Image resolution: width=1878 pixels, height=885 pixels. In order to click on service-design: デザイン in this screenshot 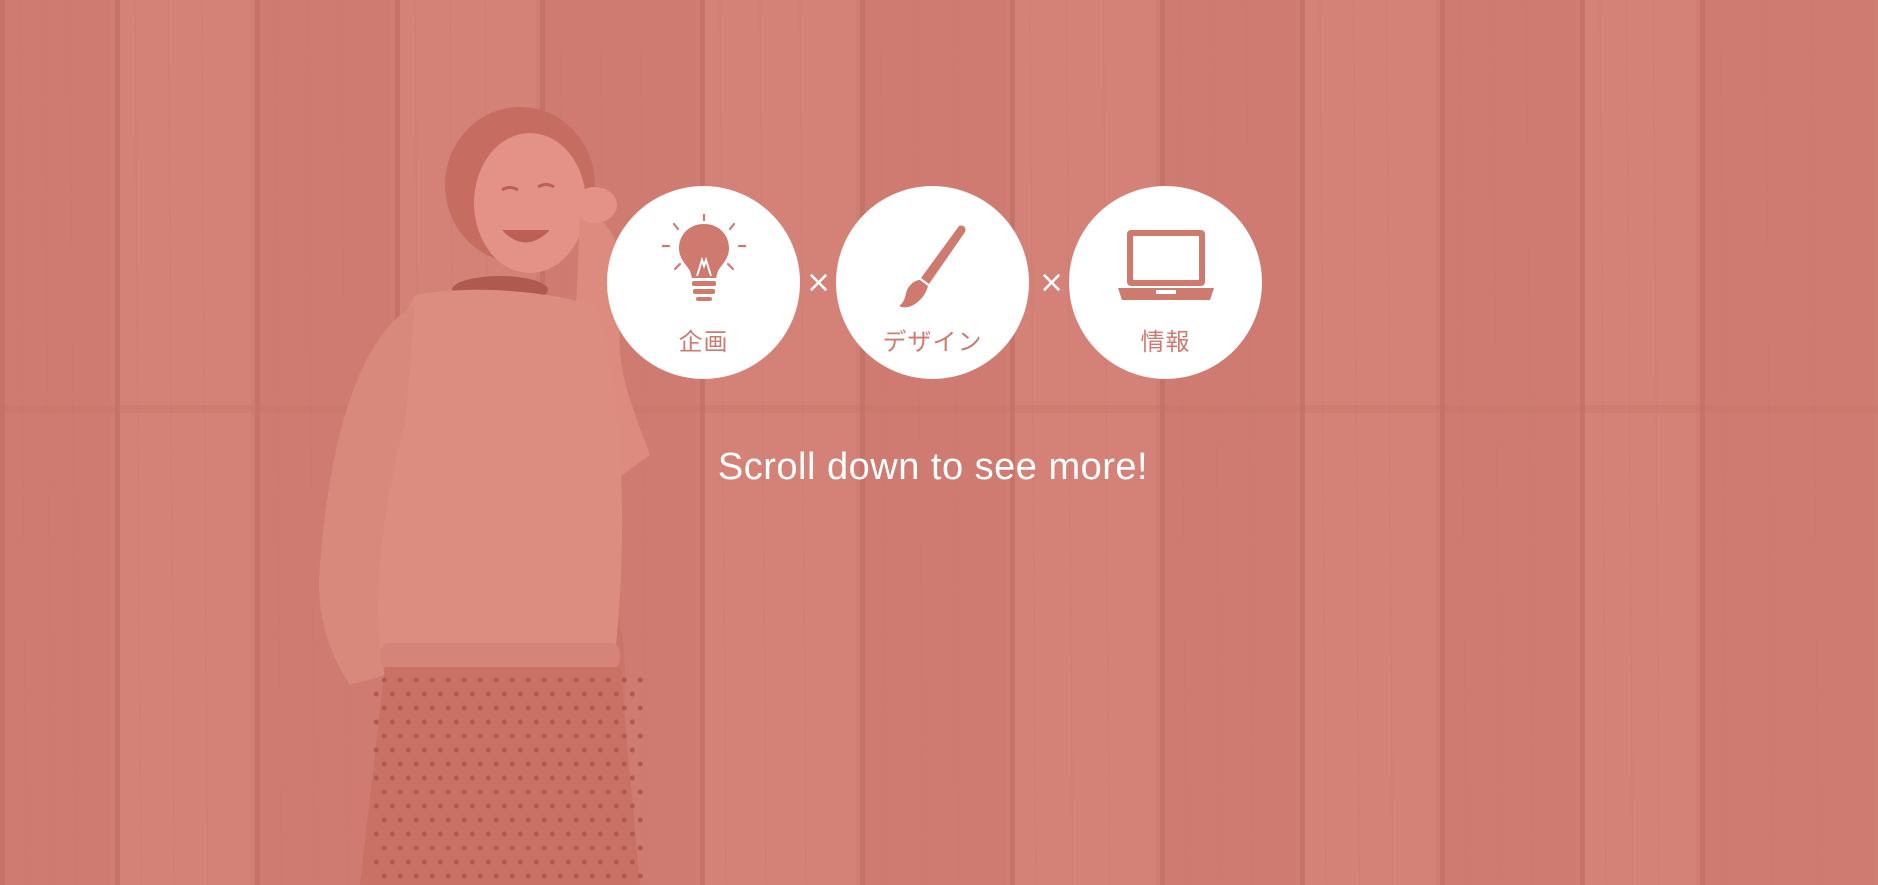, I will do `click(932, 282)`.